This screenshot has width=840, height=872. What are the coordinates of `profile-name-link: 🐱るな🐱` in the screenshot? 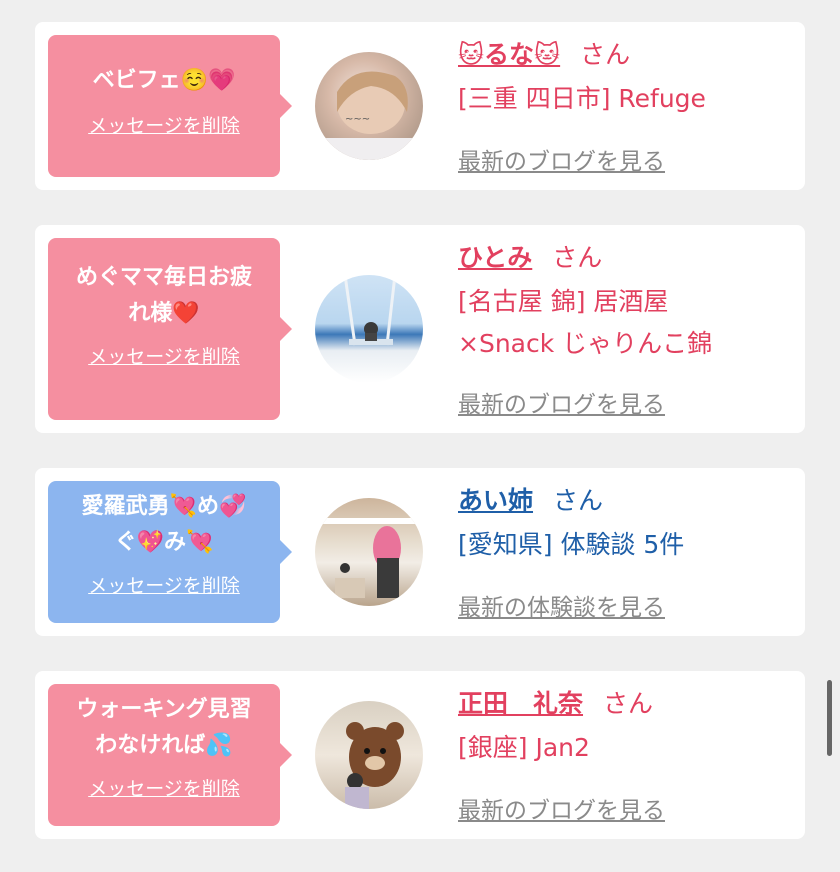 It's located at (509, 54).